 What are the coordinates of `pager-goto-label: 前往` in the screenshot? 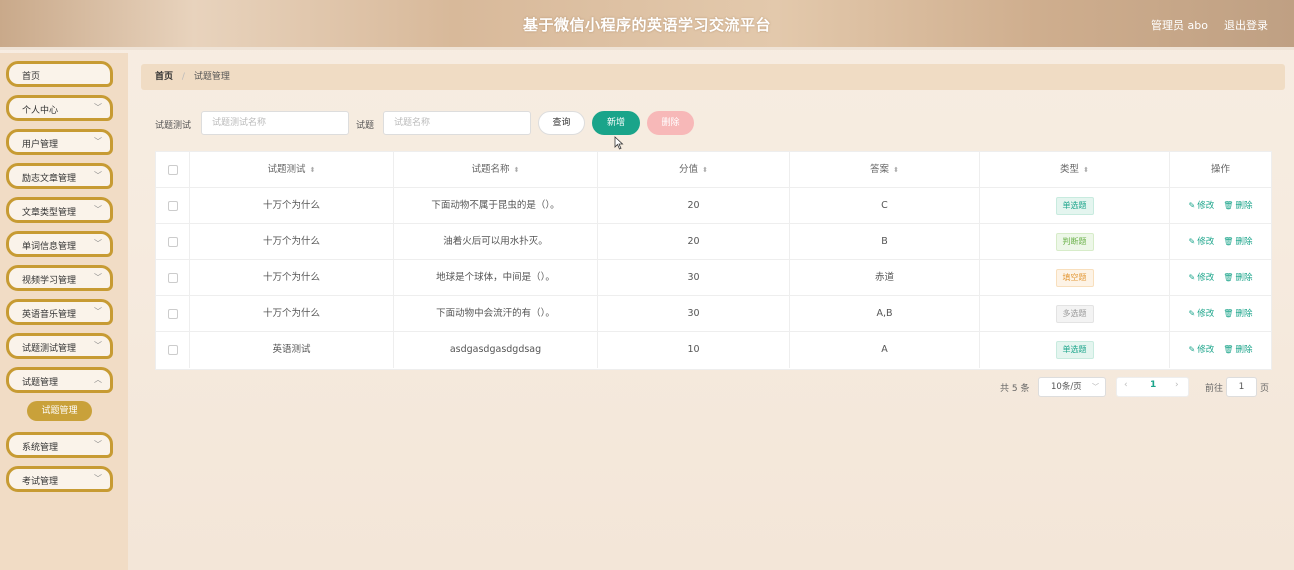 It's located at (1214, 389).